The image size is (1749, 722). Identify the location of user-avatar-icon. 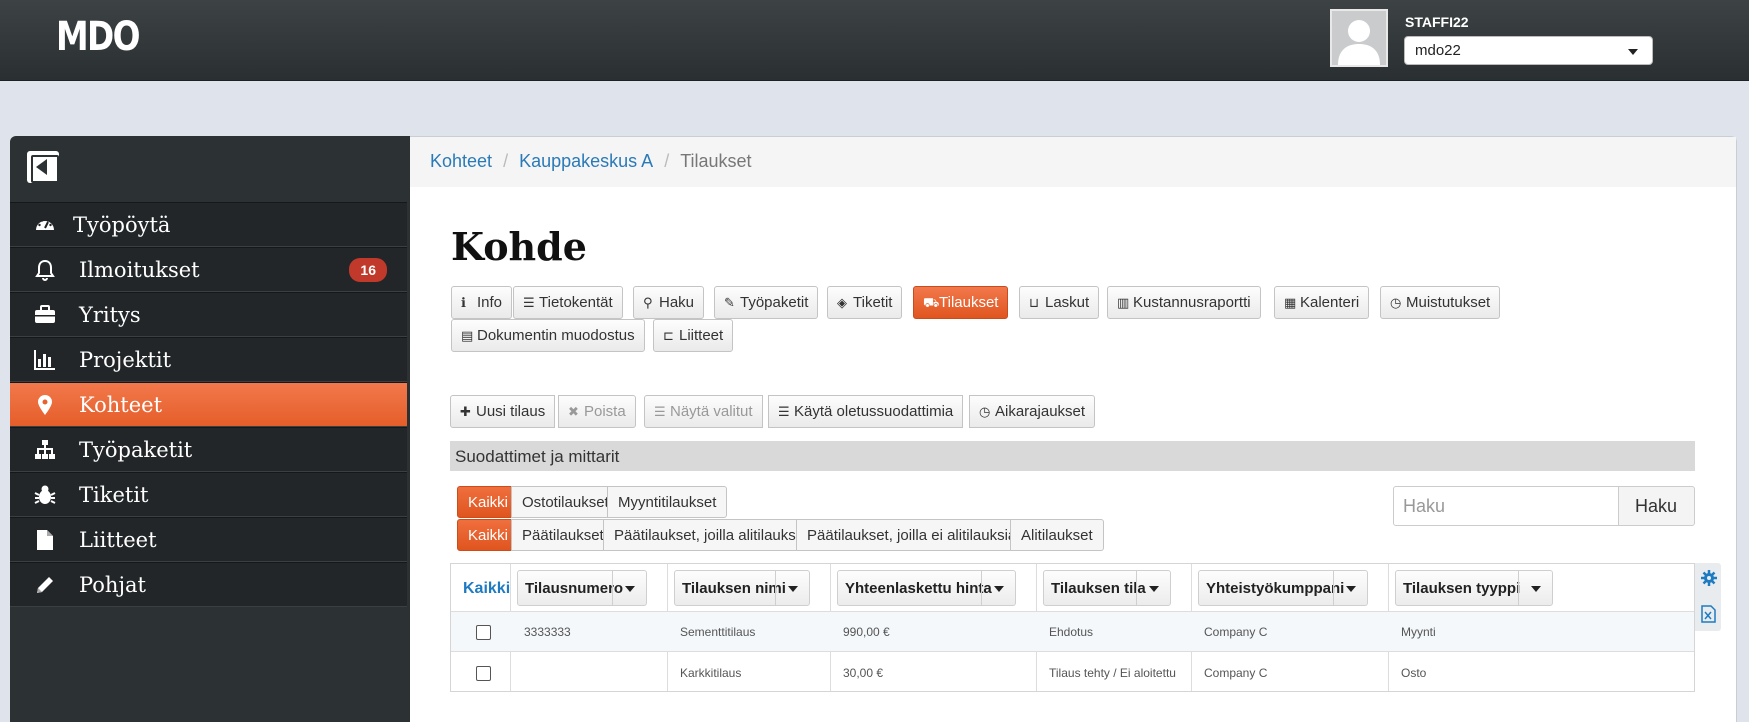
(1359, 38).